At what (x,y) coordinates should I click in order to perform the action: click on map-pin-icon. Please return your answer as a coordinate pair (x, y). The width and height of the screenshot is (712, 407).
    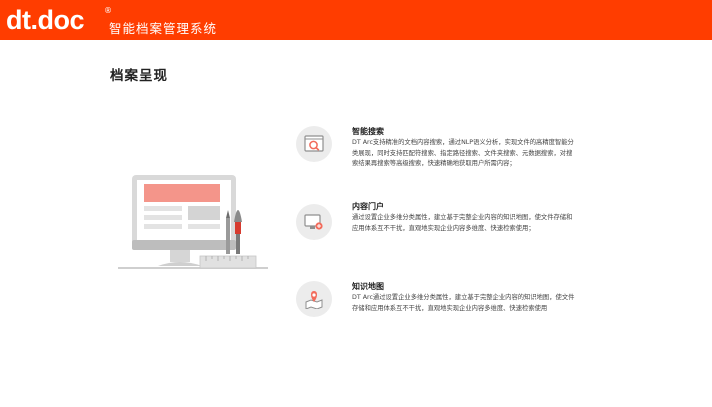
    Looking at the image, I should click on (314, 299).